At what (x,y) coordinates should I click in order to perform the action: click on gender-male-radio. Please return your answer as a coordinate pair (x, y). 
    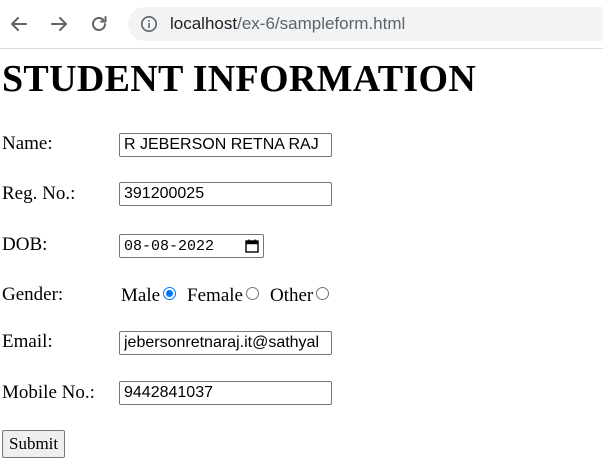
    Looking at the image, I should click on (170, 293).